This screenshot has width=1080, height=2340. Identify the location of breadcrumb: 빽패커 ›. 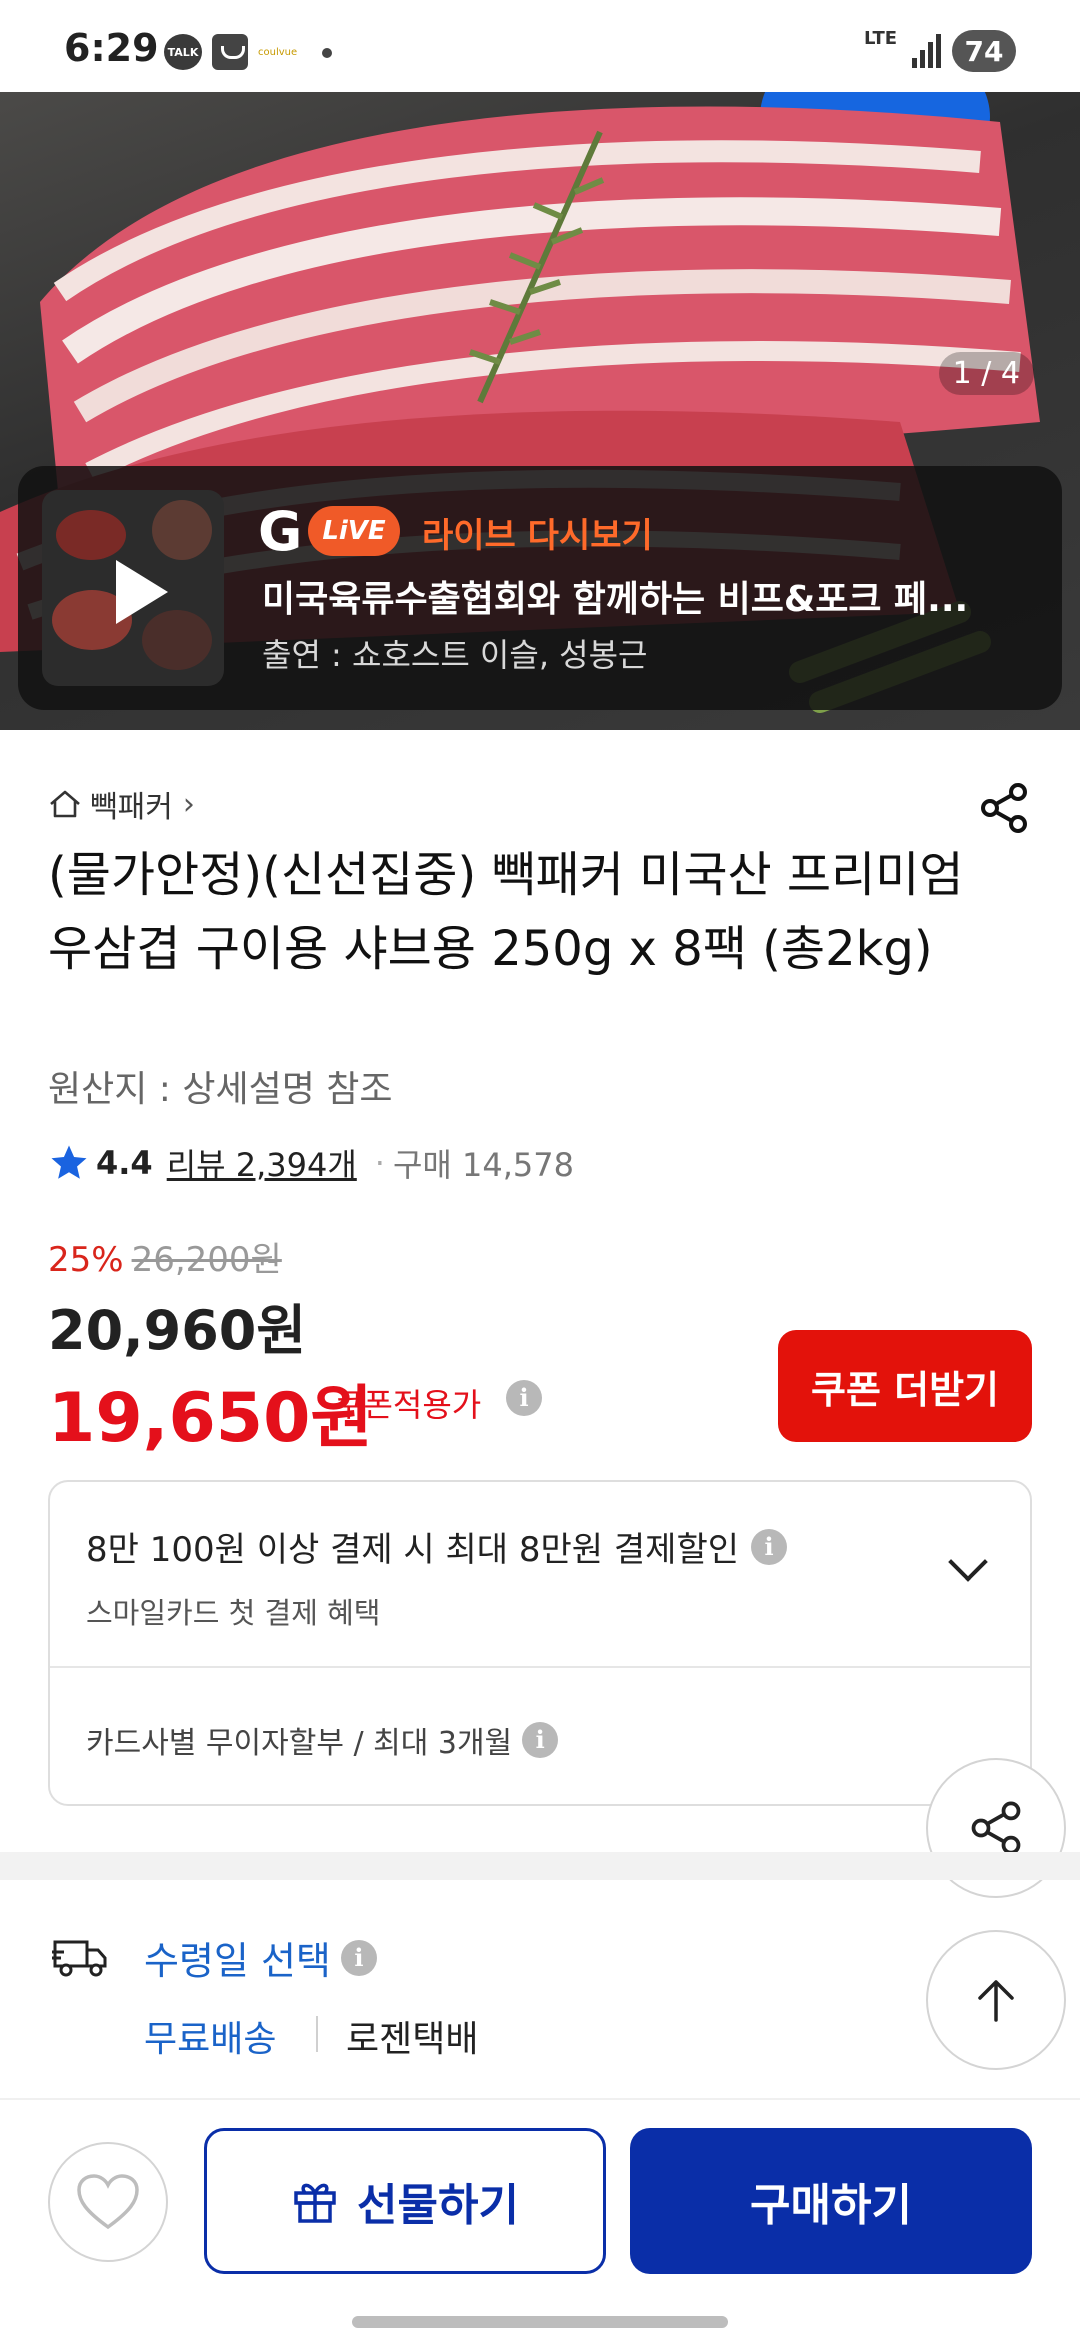
(121, 804).